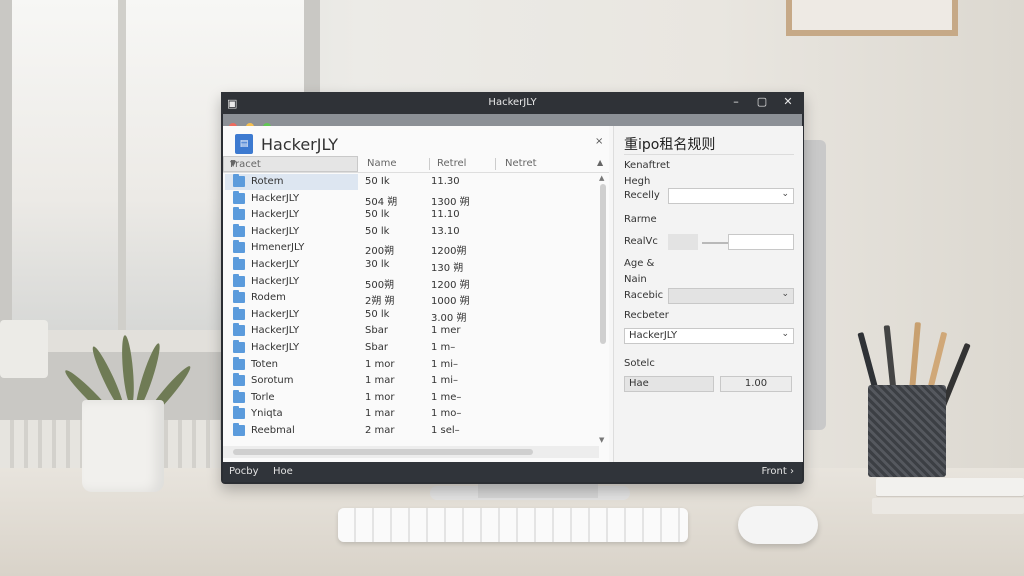 The width and height of the screenshot is (1024, 576). I want to click on file-size: 2朔 朔, so click(380, 302).